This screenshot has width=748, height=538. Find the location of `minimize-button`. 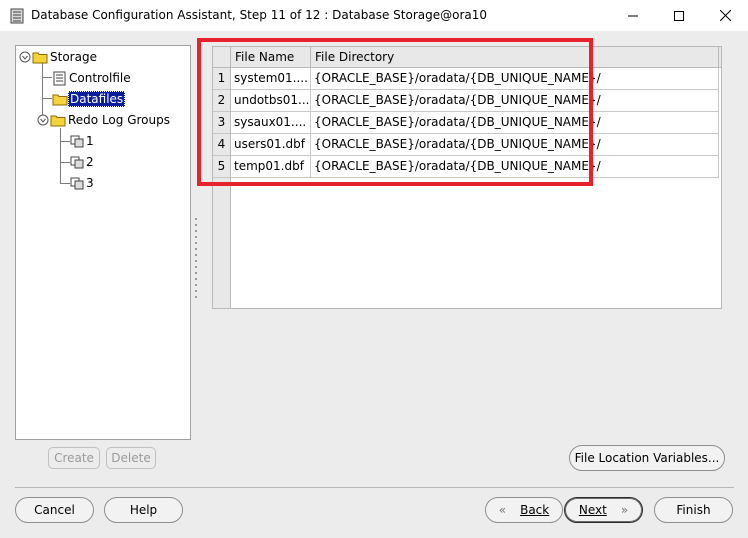

minimize-button is located at coordinates (633, 15).